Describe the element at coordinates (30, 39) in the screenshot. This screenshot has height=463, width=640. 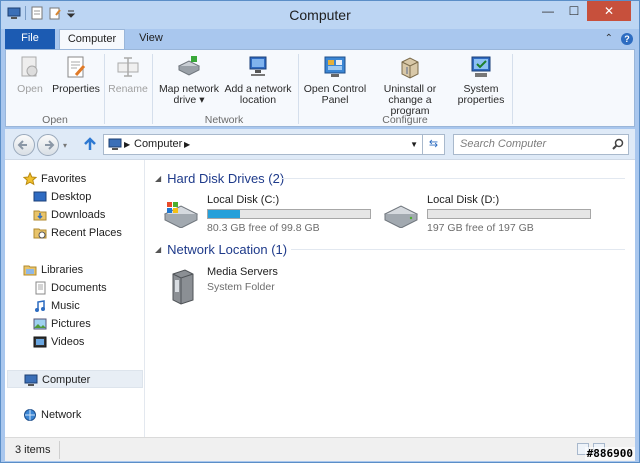
I see `tab-file: File` at that location.